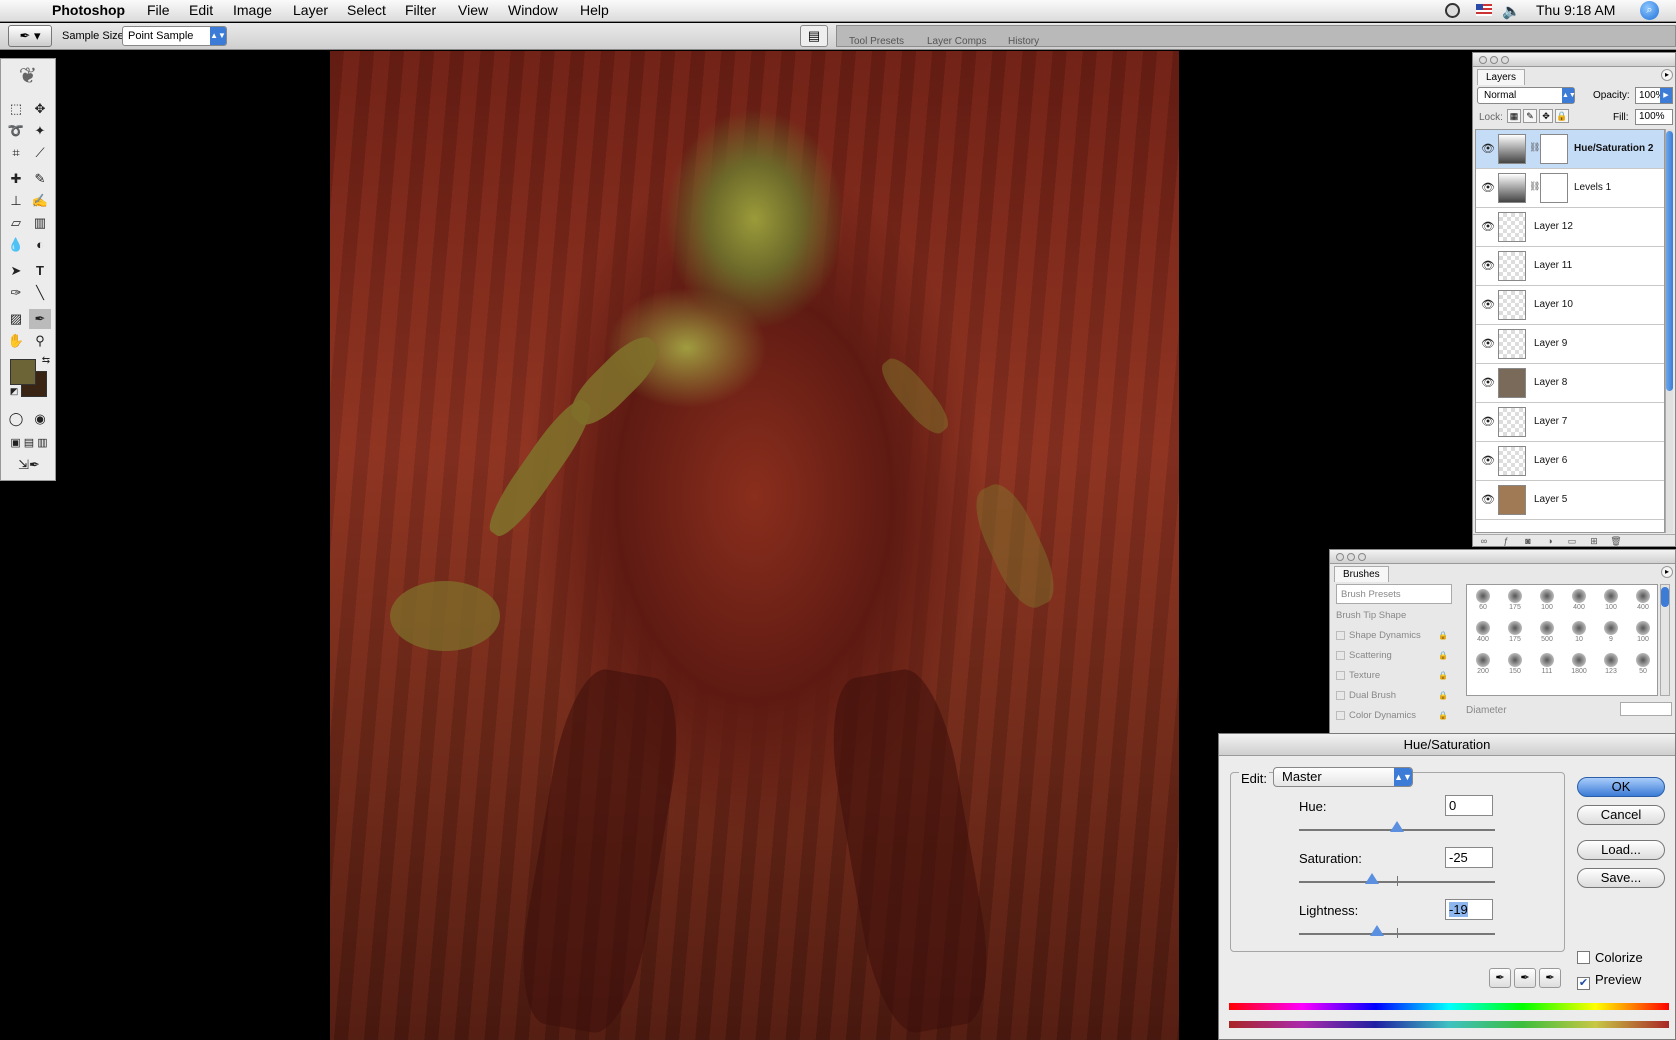 Image resolution: width=1676 pixels, height=1040 pixels. What do you see at coordinates (1343, 777) in the screenshot?
I see `edit-channel-select: Master ▲▼` at bounding box center [1343, 777].